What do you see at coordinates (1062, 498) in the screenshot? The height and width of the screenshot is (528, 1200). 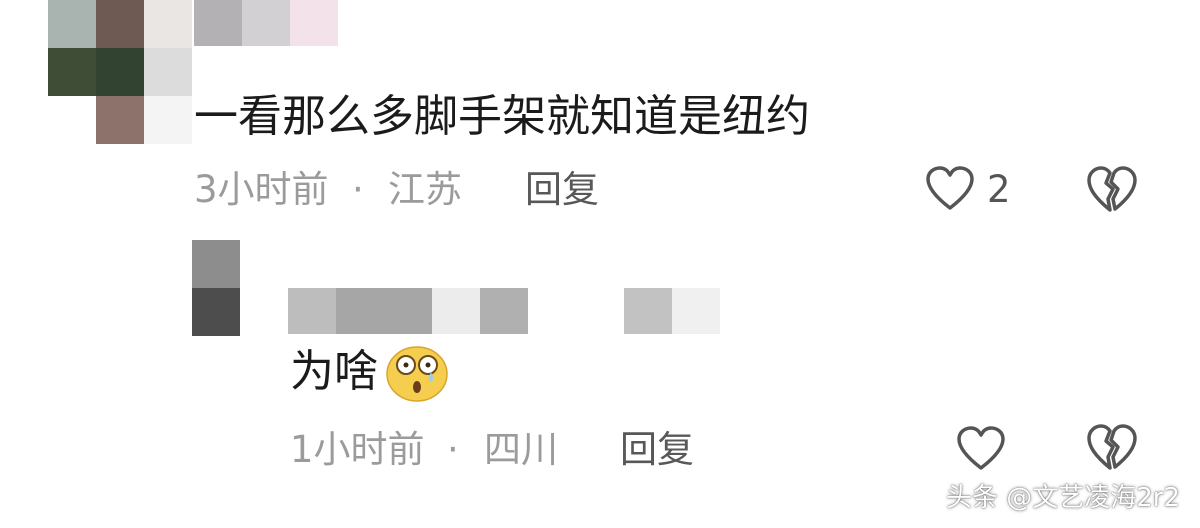 I see `watermark: 头条 @文艺凌海2r2` at bounding box center [1062, 498].